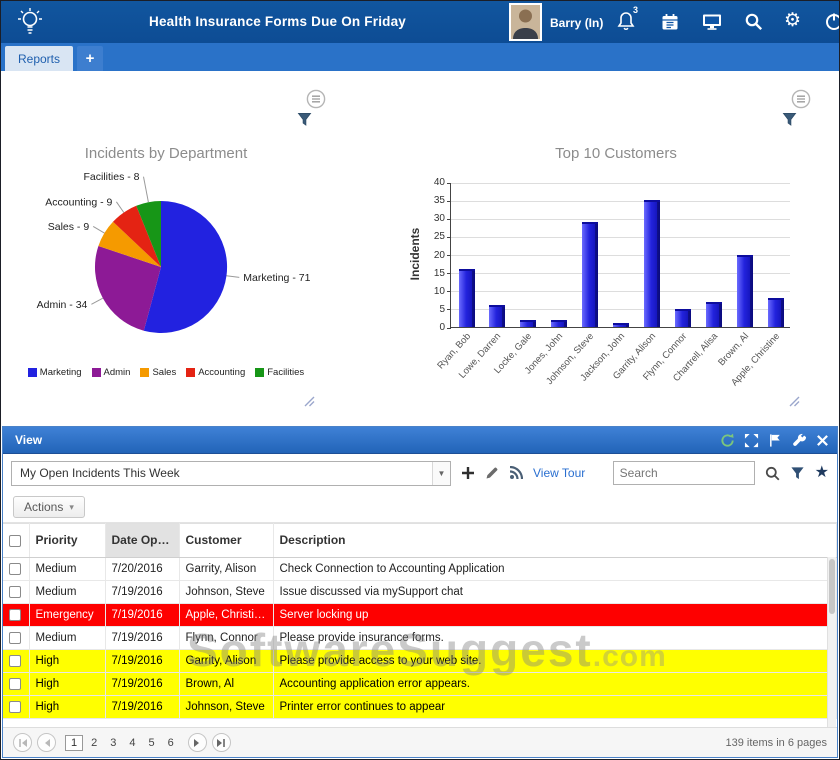  What do you see at coordinates (69, 227) in the screenshot?
I see `pie-label: Sales - 9` at bounding box center [69, 227].